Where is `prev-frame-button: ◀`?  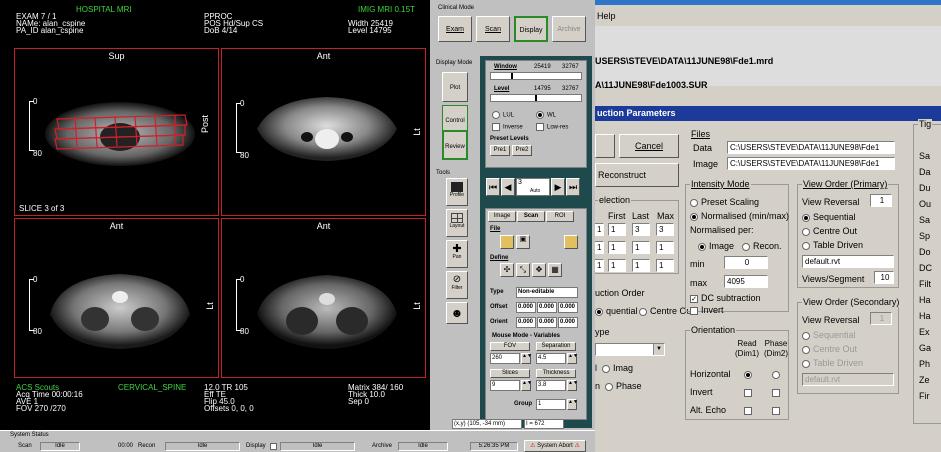
prev-frame-button: ◀ is located at coordinates (508, 187).